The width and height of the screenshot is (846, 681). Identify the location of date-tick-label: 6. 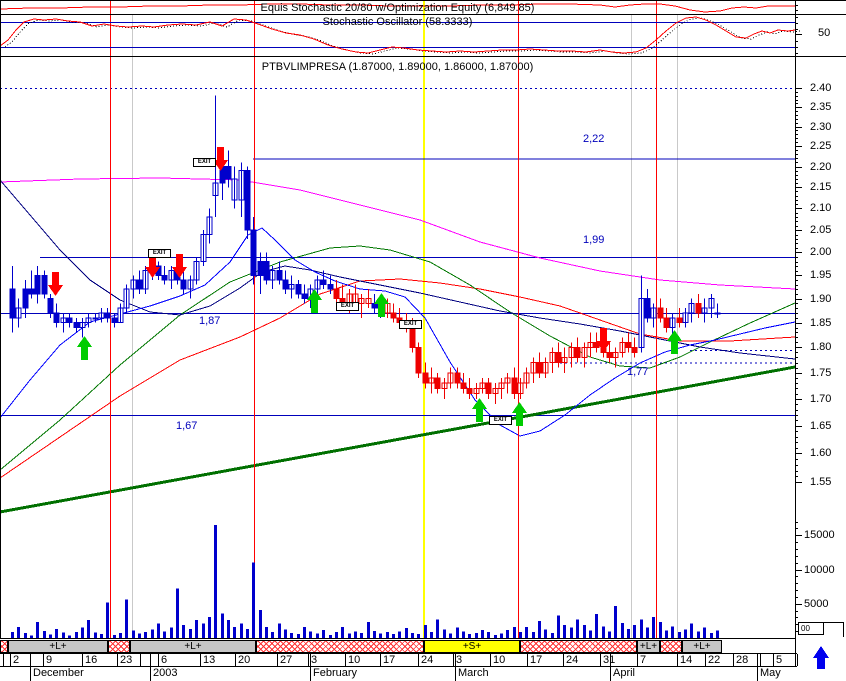
(164, 660).